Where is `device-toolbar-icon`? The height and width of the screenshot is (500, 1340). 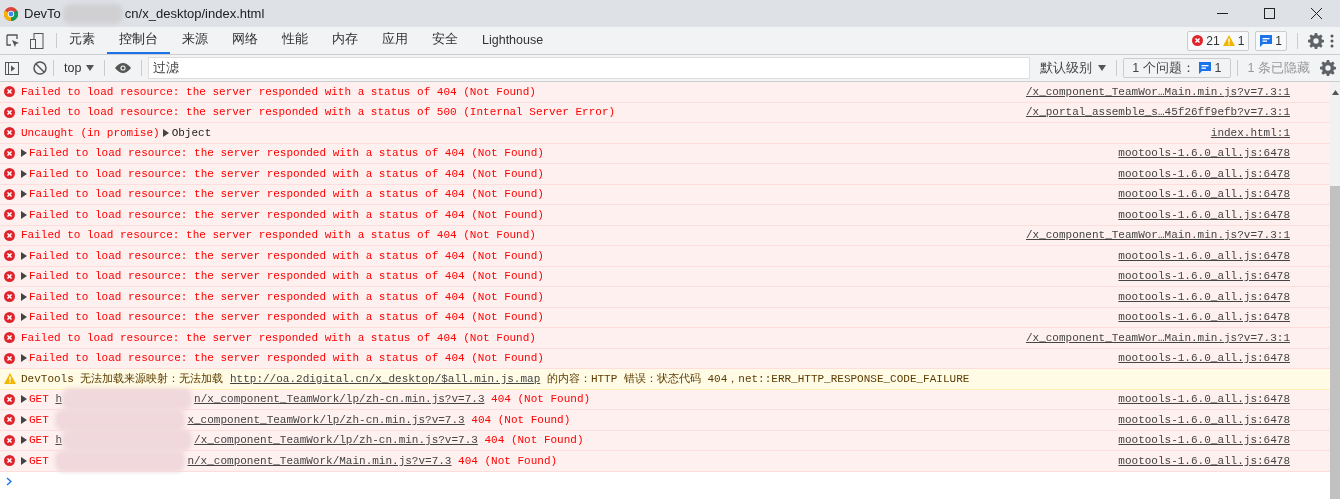
device-toolbar-icon is located at coordinates (37, 40).